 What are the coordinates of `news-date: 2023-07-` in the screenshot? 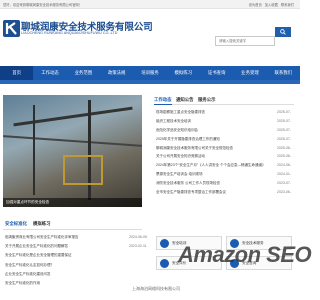 It's located at (284, 183).